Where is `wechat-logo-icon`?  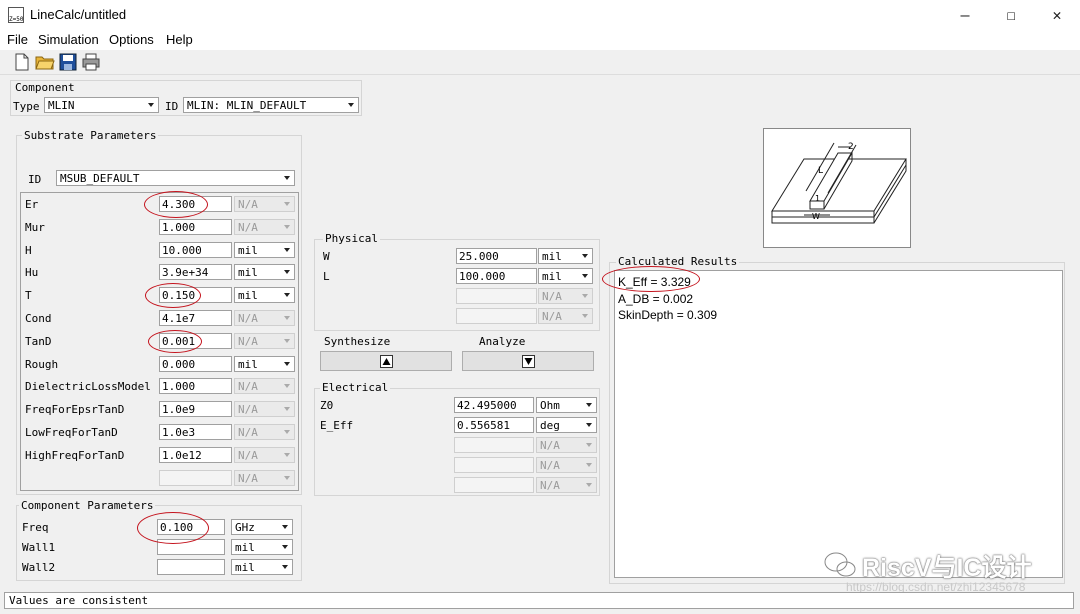 wechat-logo-icon is located at coordinates (840, 565).